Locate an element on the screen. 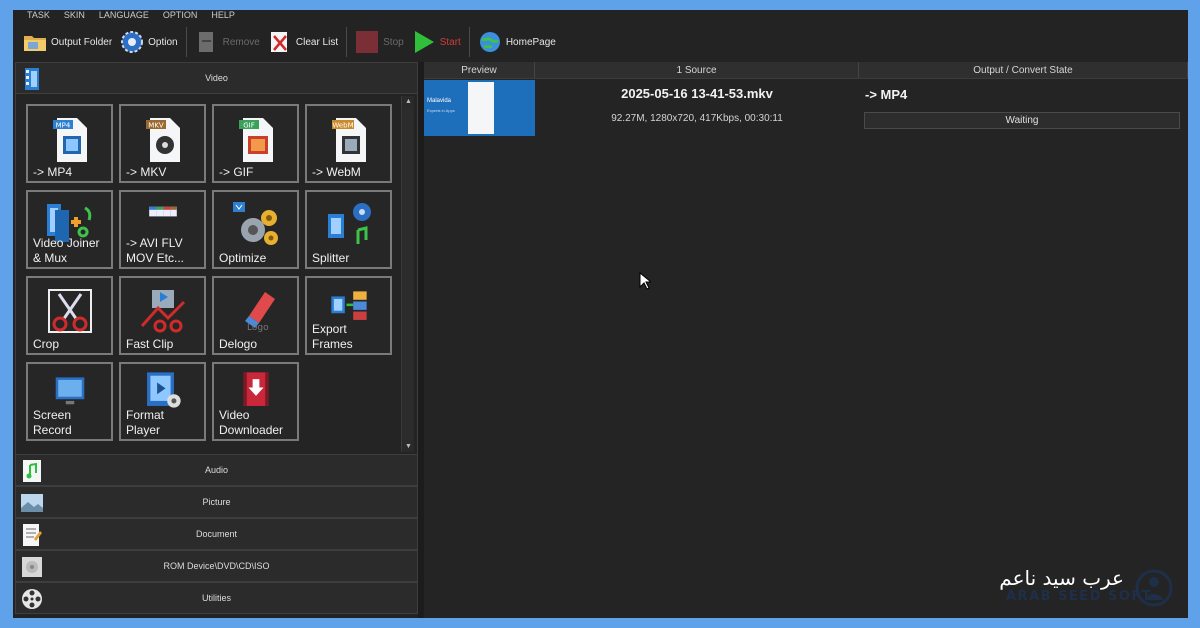 This screenshot has width=1200, height=628. clear-list-icon is located at coordinates (278, 42).